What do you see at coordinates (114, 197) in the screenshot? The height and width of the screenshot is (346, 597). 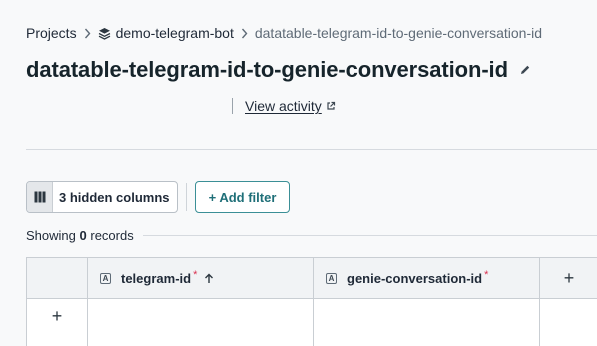 I see `hidden-columns-label: 3 hidden columns` at bounding box center [114, 197].